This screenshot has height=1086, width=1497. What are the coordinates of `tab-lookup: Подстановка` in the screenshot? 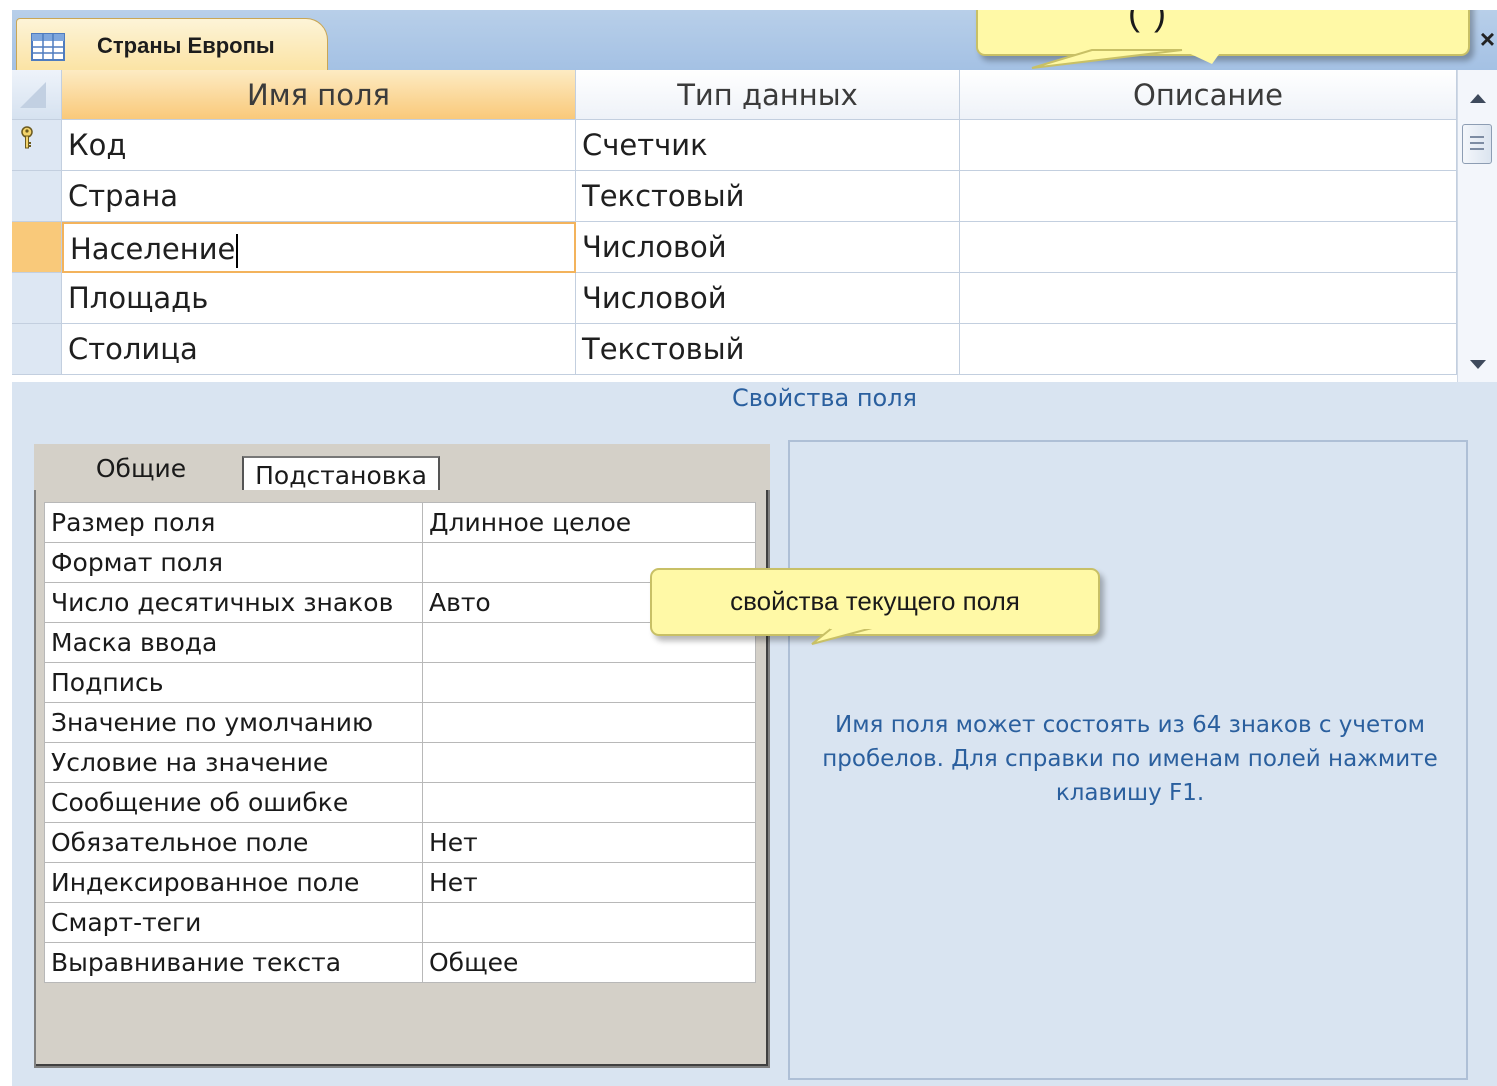 It's located at (341, 475).